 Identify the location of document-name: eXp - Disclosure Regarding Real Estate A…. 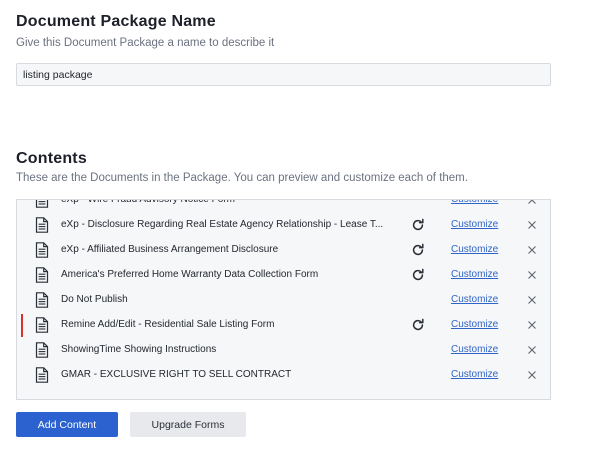
(223, 224).